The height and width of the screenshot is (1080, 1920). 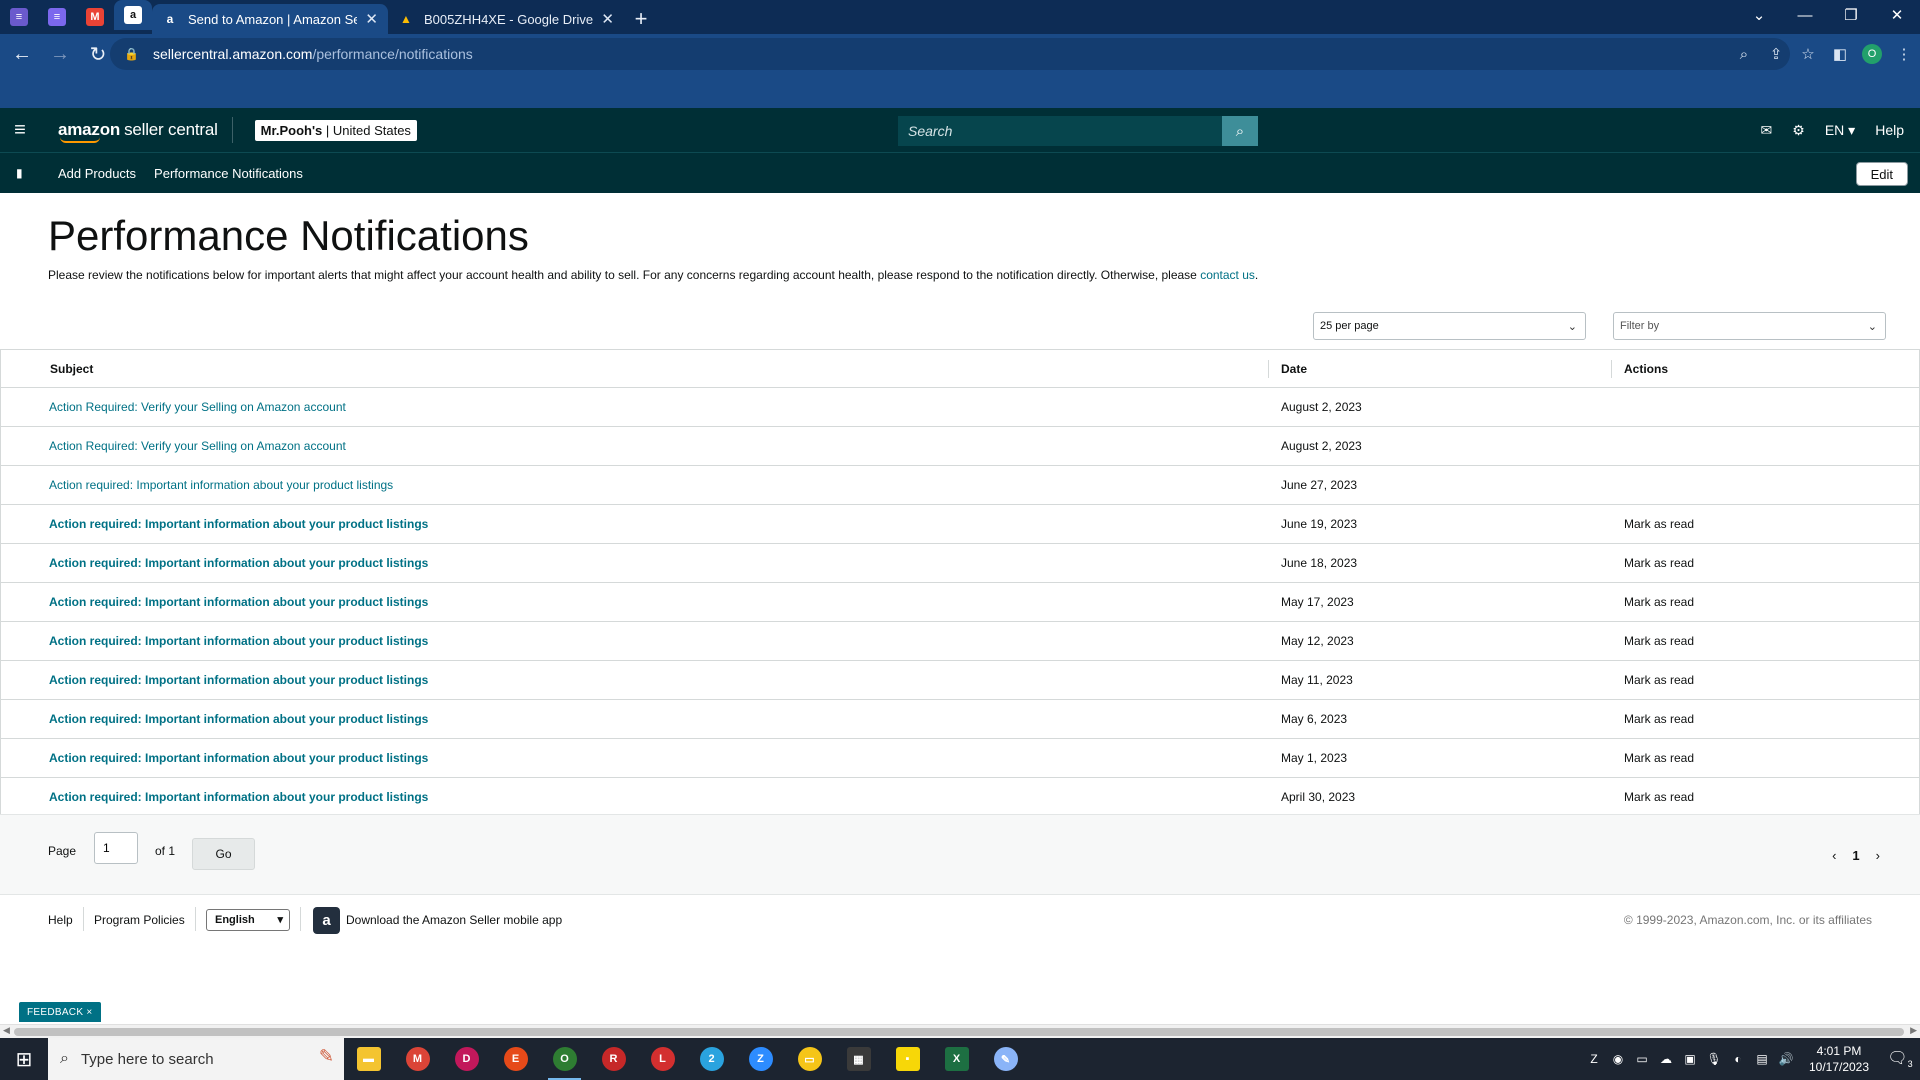 What do you see at coordinates (564, 1059) in the screenshot?
I see `taskbar-app: O` at bounding box center [564, 1059].